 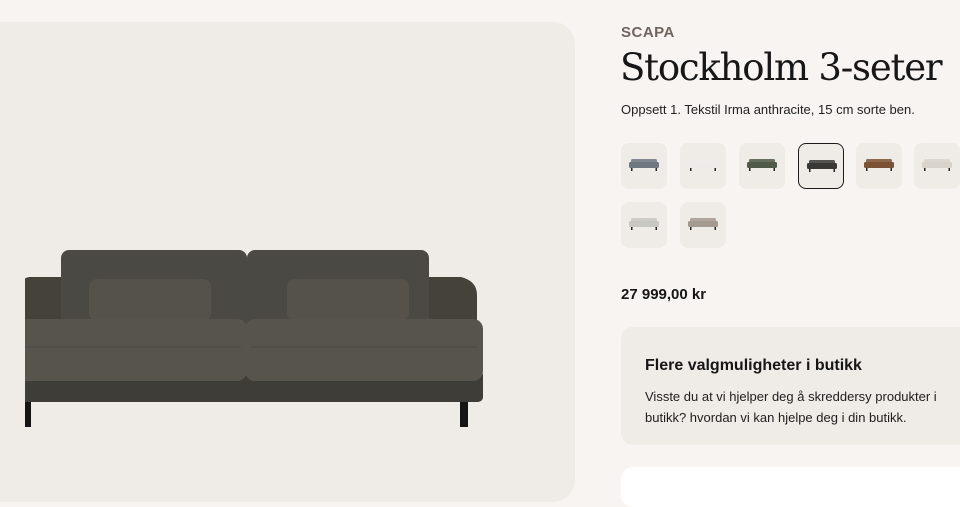 I want to click on swatch-light-beige, so click(x=937, y=166).